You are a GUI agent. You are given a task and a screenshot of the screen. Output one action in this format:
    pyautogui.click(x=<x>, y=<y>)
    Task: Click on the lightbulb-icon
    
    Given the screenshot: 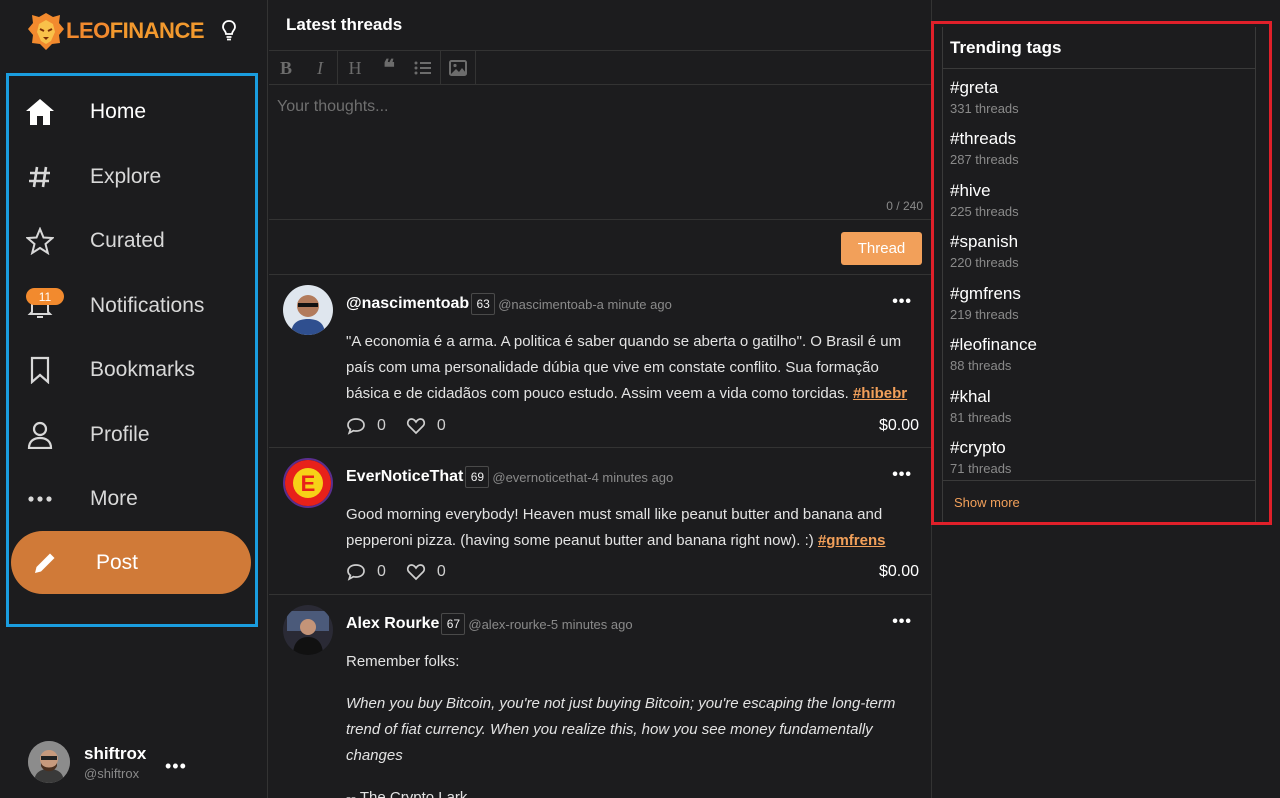 What is the action you would take?
    pyautogui.click(x=229, y=30)
    